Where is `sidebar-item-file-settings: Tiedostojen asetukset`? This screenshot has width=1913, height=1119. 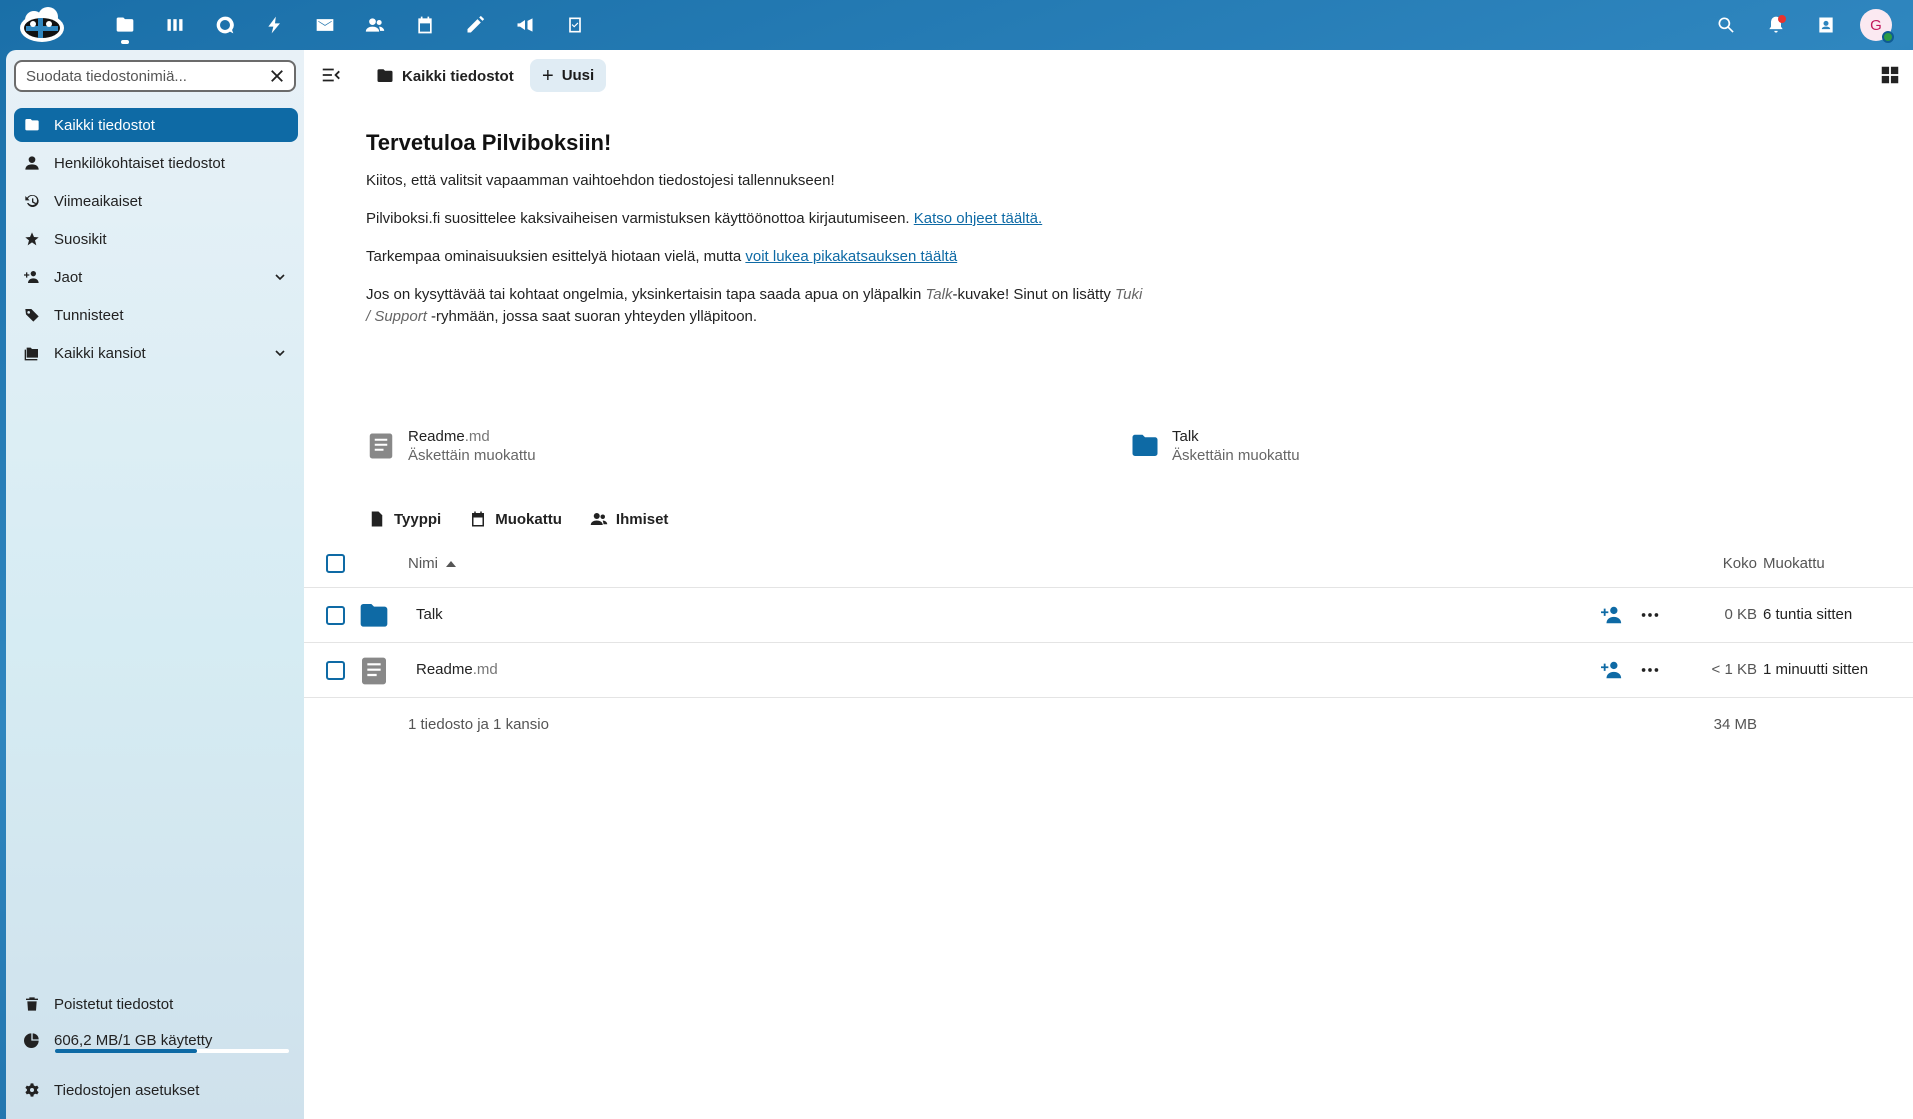
sidebar-item-file-settings: Tiedostojen asetukset is located at coordinates (156, 1090).